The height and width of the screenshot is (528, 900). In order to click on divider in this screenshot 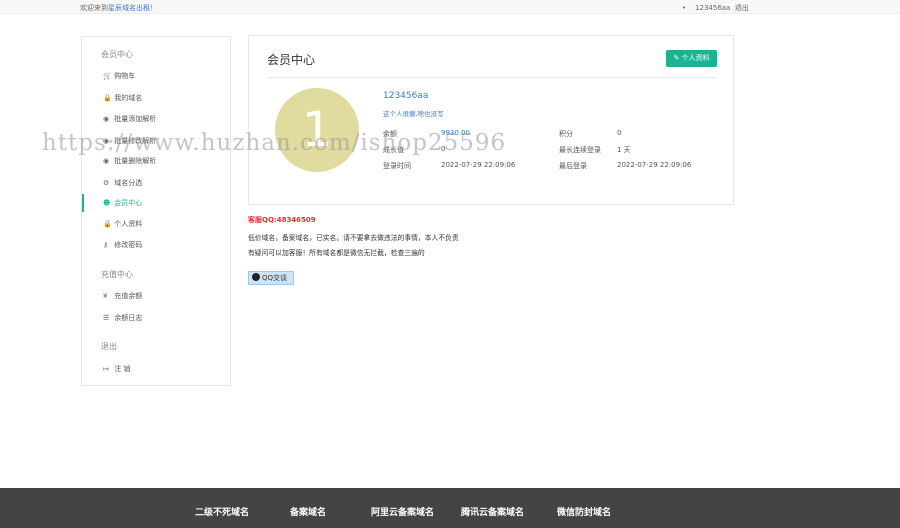, I will do `click(492, 77)`.